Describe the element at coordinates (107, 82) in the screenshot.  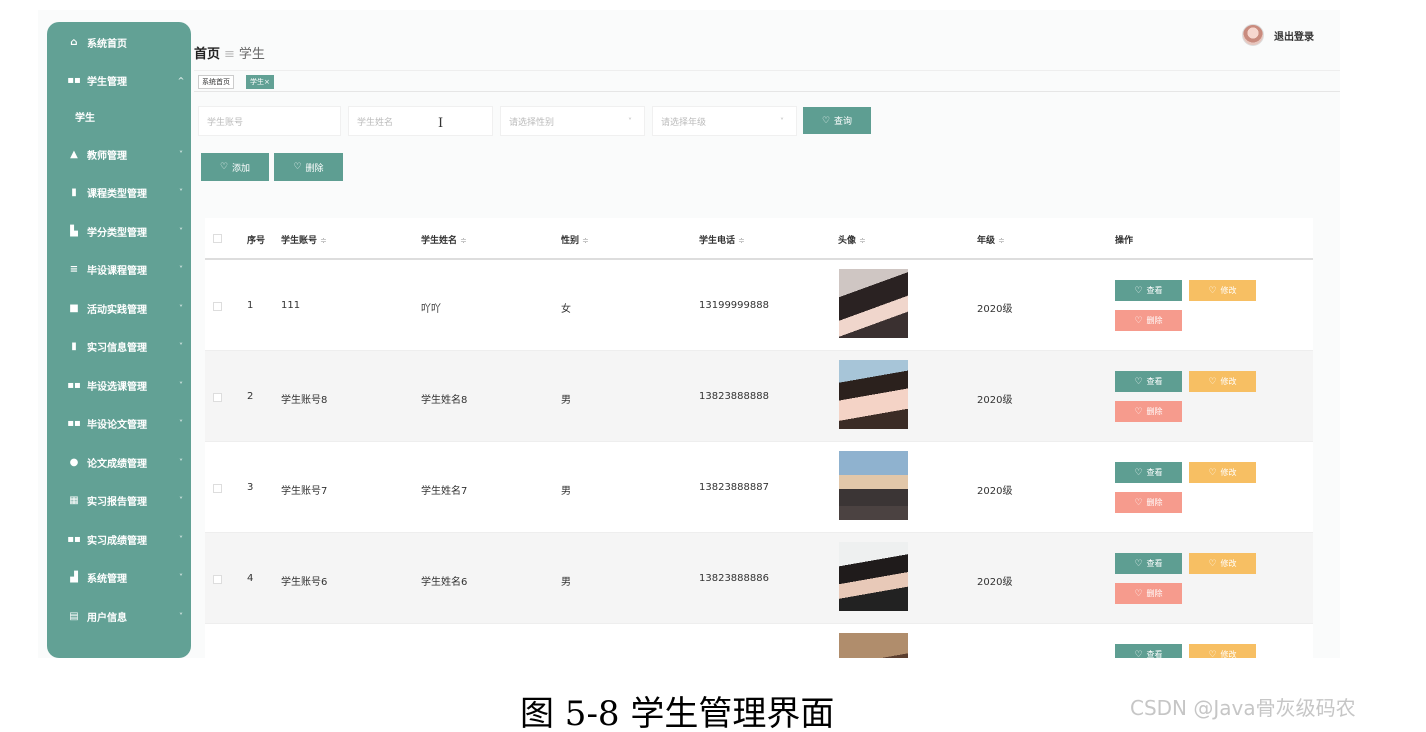
I see `sidebar-item-label: 学生管理` at that location.